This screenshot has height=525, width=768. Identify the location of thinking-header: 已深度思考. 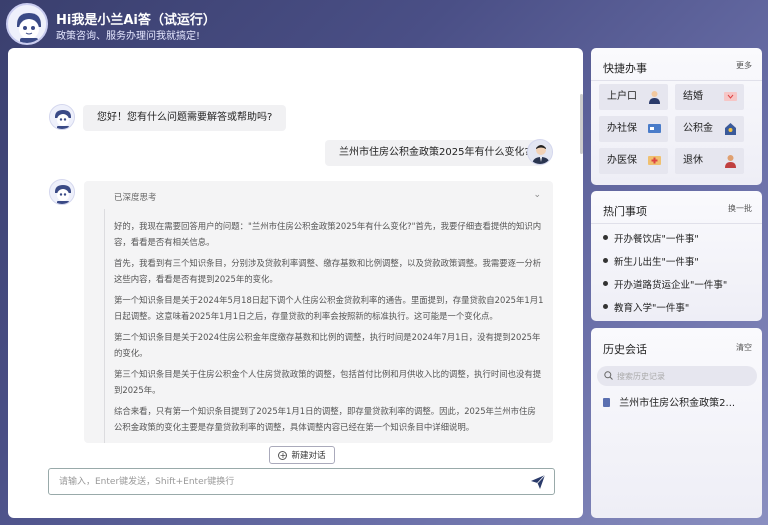
(135, 198).